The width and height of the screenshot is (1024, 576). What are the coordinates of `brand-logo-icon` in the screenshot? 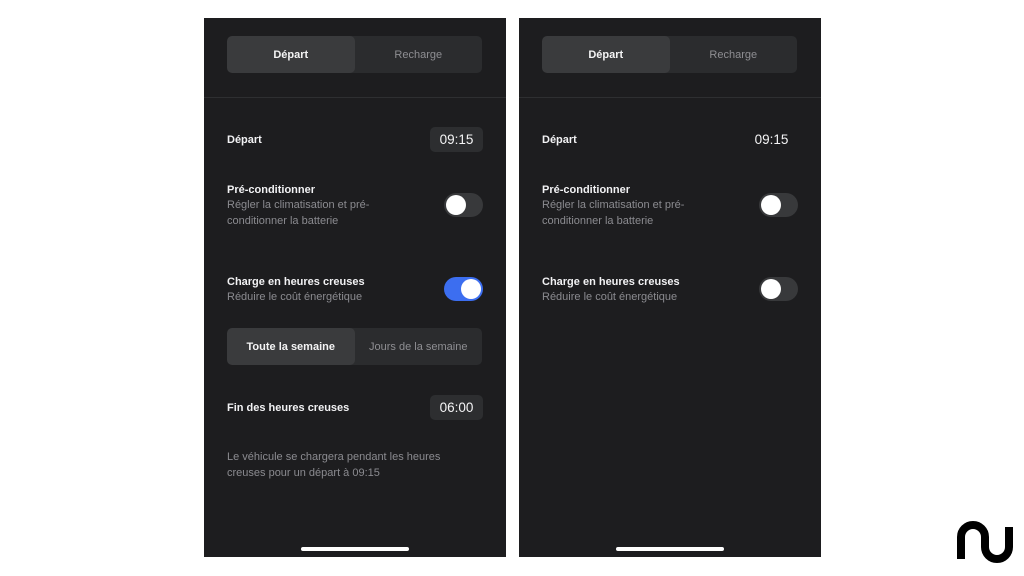 It's located at (985, 542).